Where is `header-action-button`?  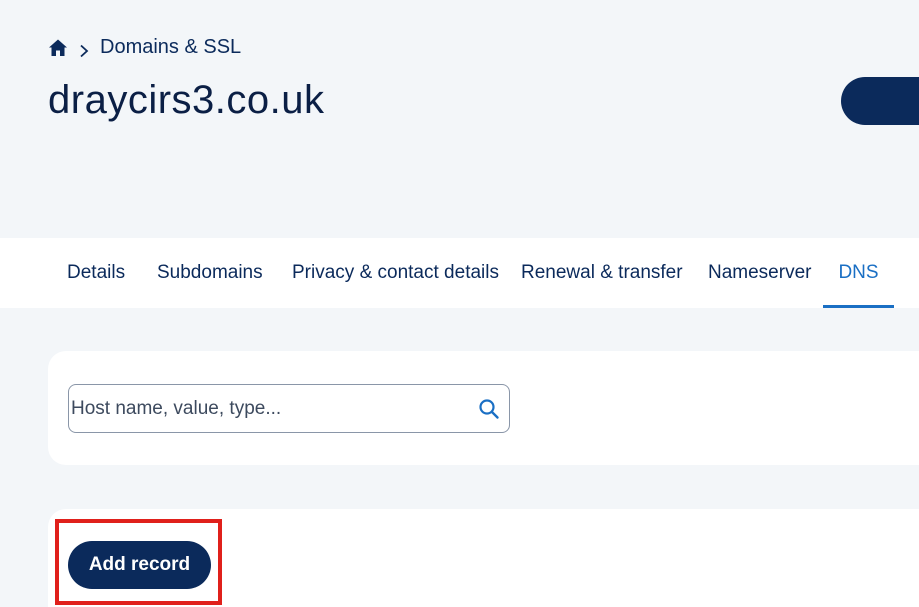 header-action-button is located at coordinates (880, 101).